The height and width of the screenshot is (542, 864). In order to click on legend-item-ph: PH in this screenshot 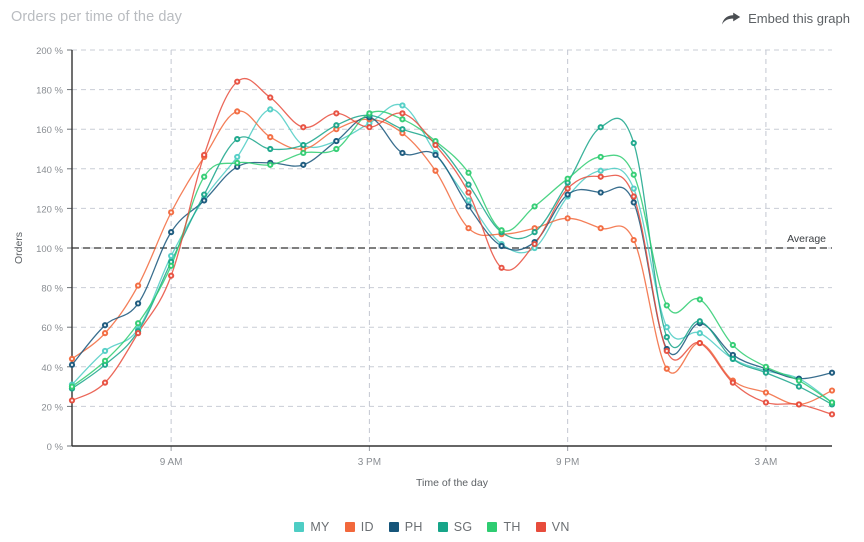, I will do `click(405, 527)`.